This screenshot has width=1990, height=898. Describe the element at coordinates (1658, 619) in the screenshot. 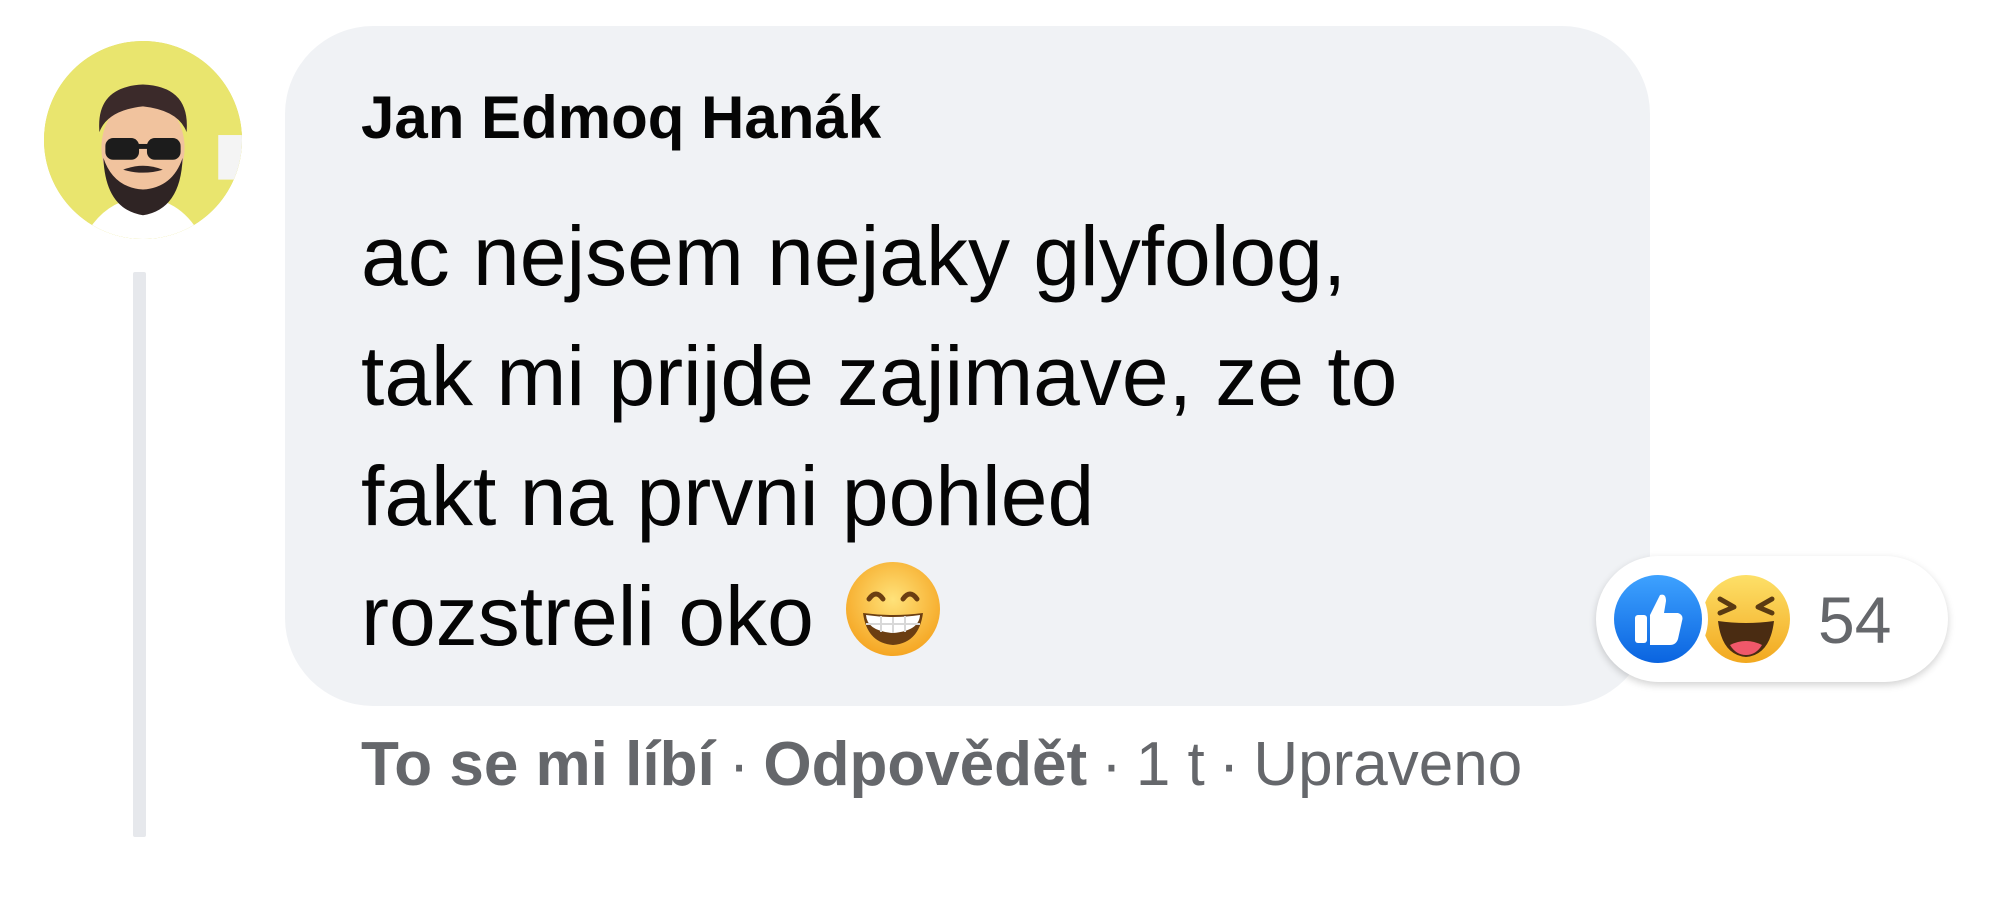

I see `like-reaction-icon` at that location.